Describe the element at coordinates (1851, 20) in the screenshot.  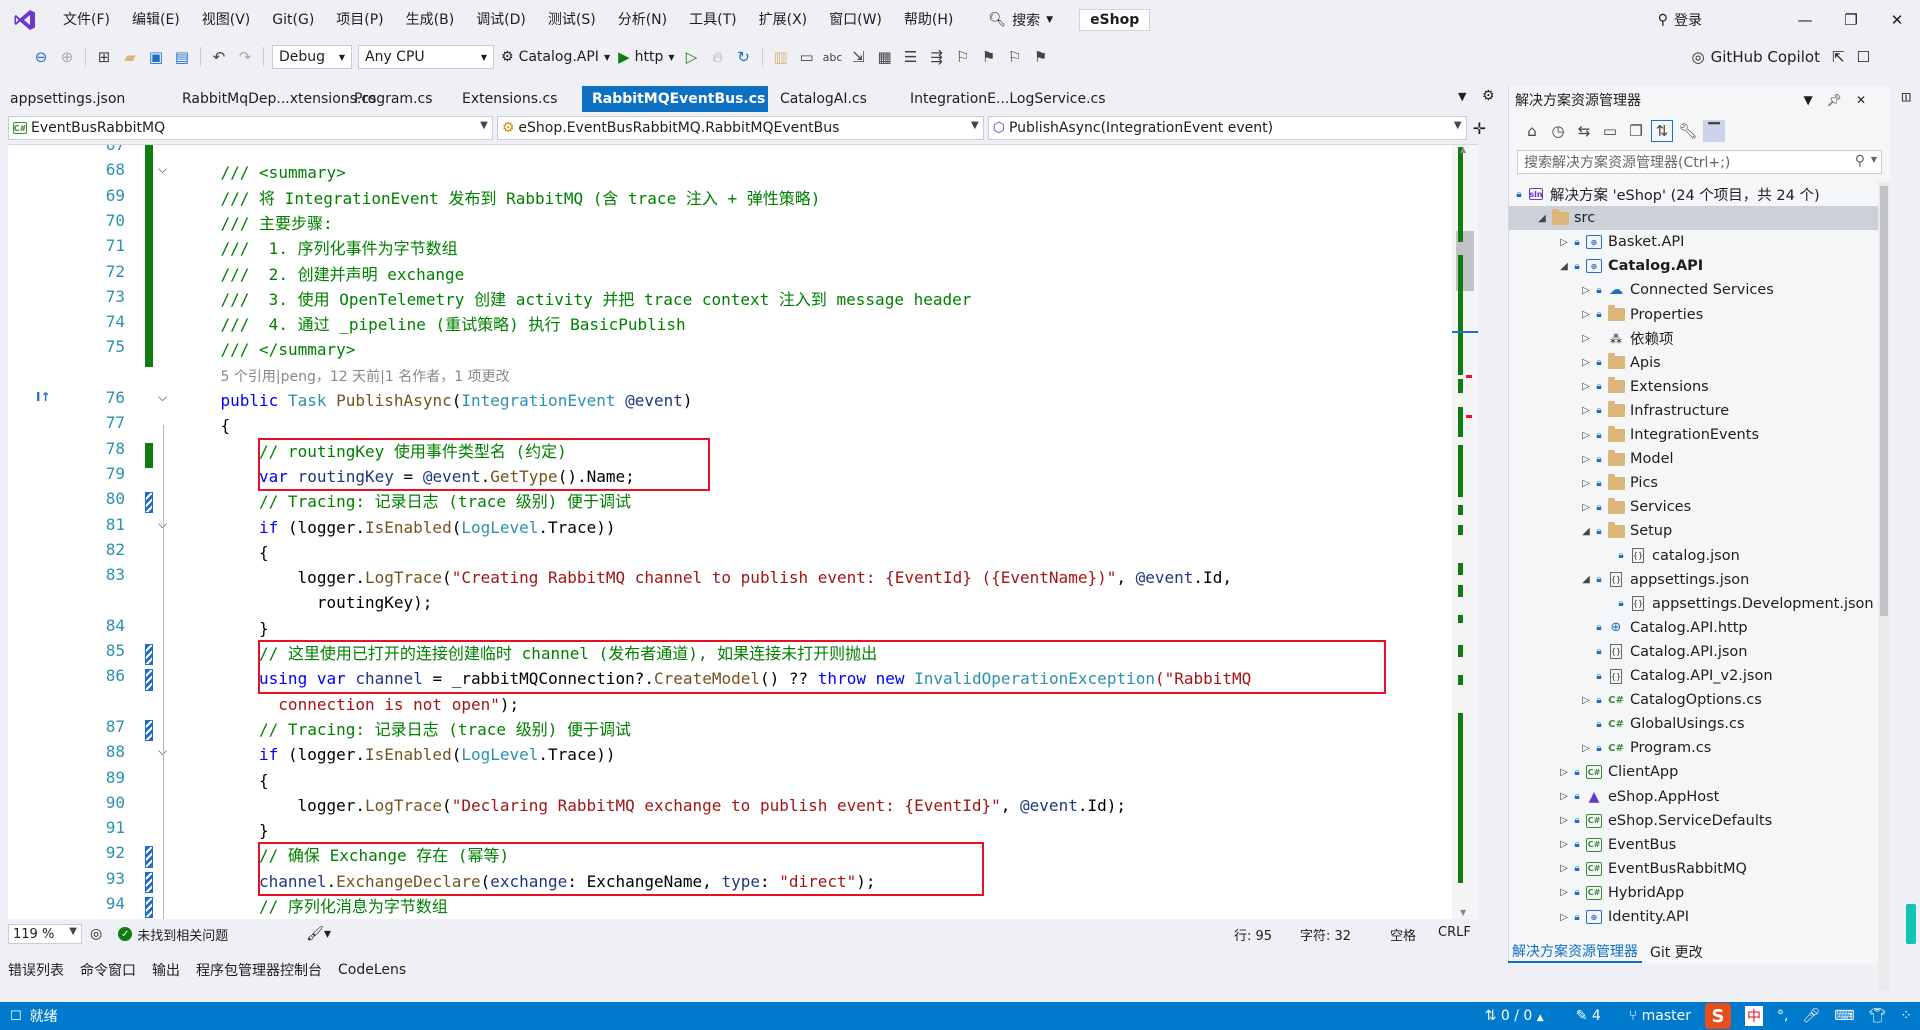
I see `restore-button: ❐` at that location.